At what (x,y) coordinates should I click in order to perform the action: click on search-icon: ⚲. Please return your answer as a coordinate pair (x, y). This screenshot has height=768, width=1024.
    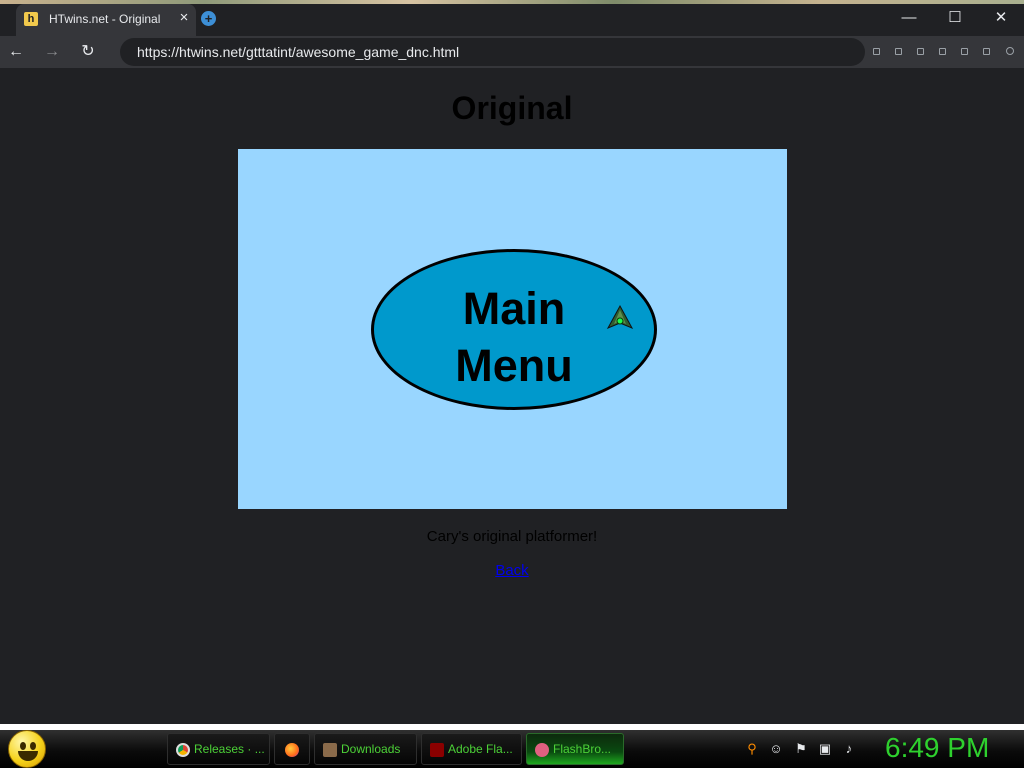
    Looking at the image, I should click on (752, 749).